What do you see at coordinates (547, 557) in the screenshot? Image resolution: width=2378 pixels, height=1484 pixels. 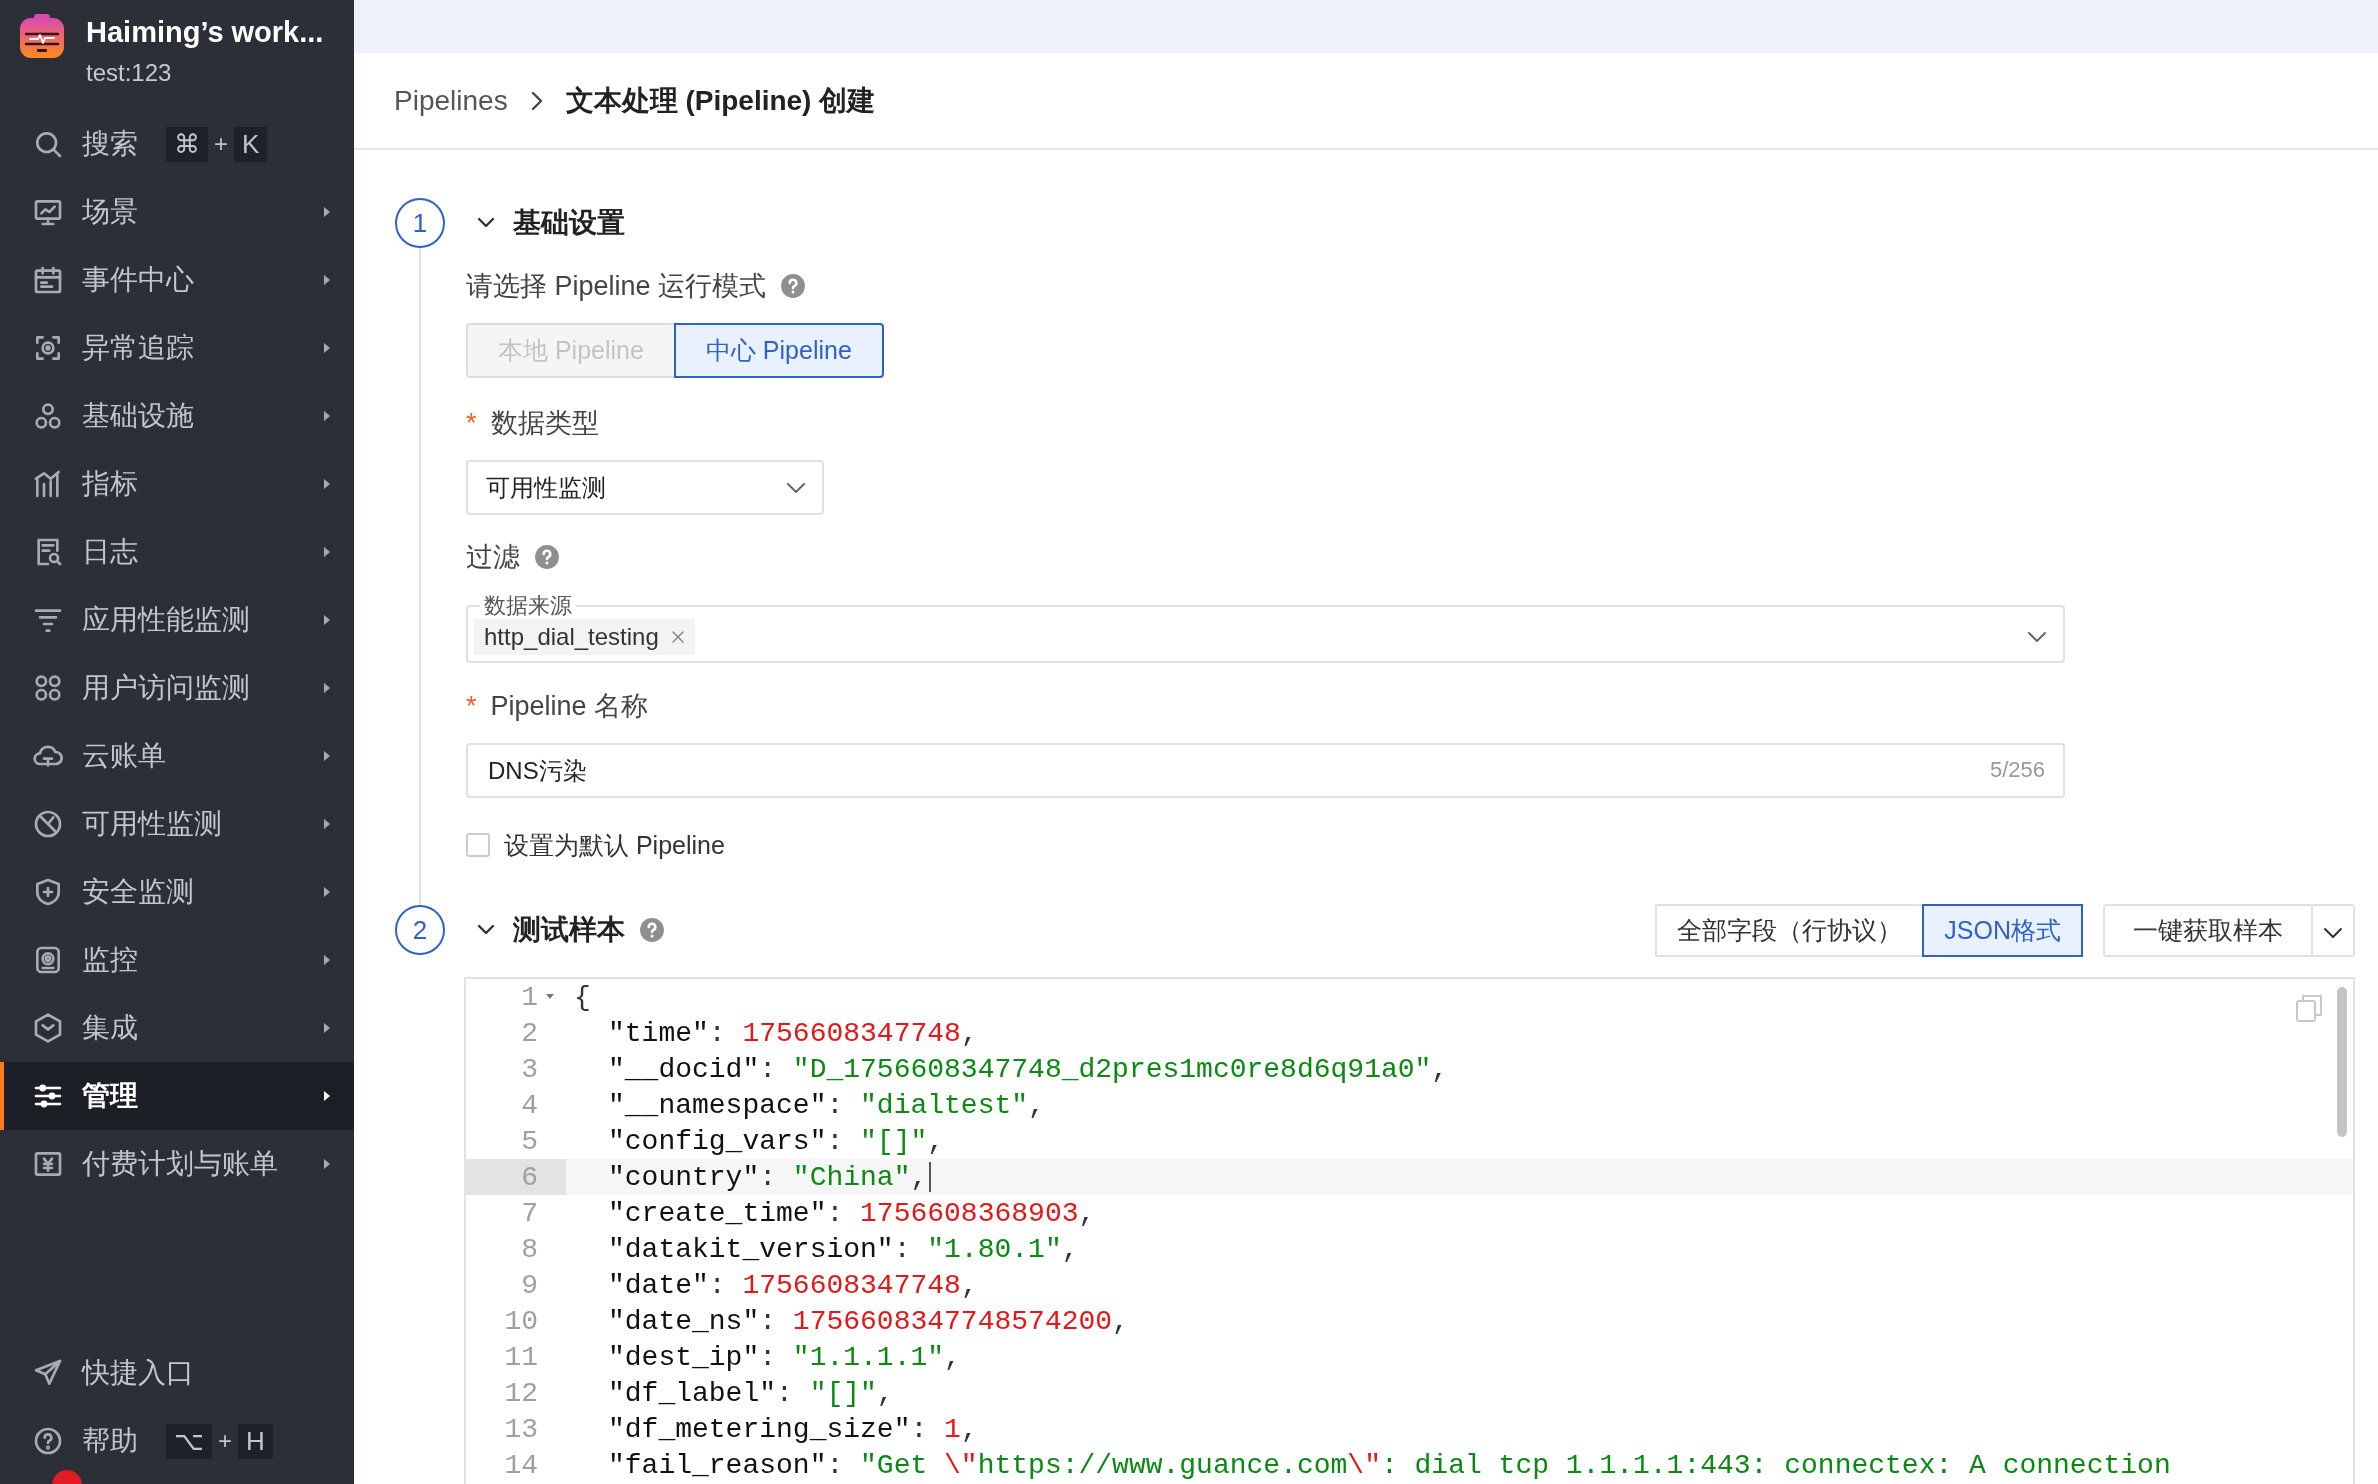 I see `help-icon` at bounding box center [547, 557].